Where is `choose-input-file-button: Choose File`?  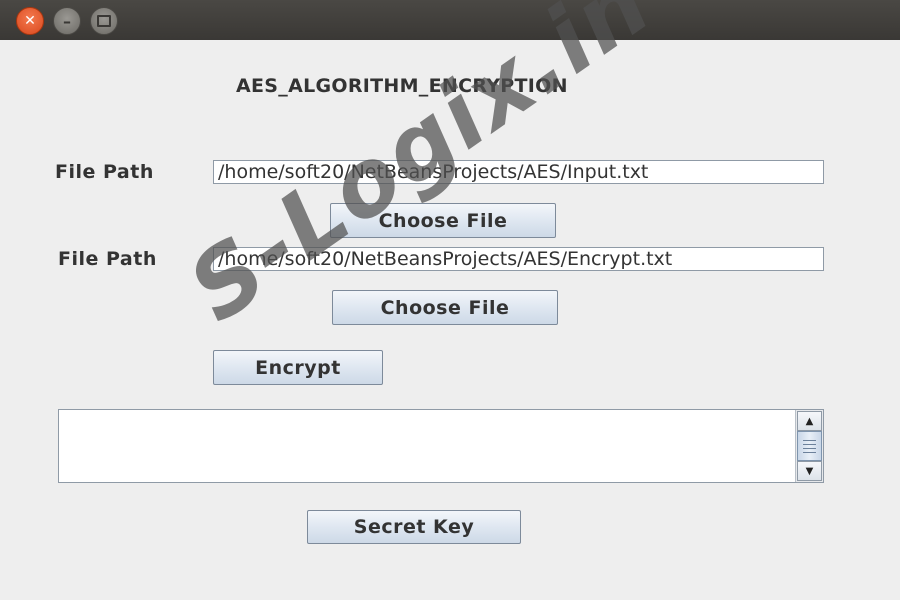
choose-input-file-button: Choose File is located at coordinates (443, 220).